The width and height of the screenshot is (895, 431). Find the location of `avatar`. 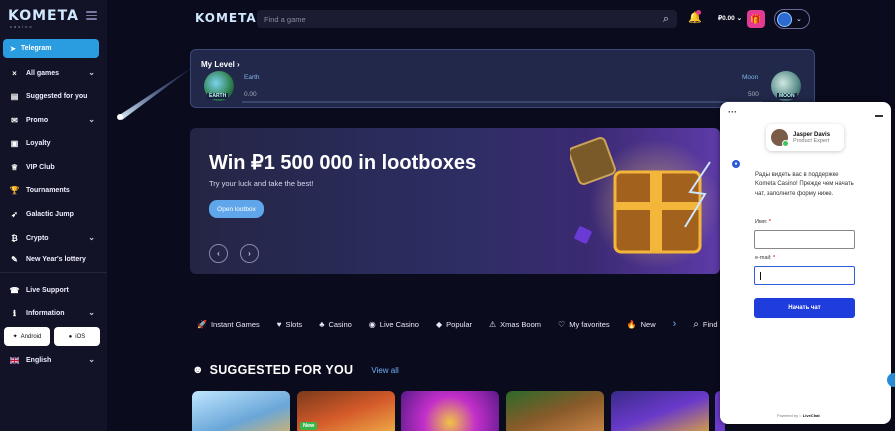

avatar is located at coordinates (784, 19).